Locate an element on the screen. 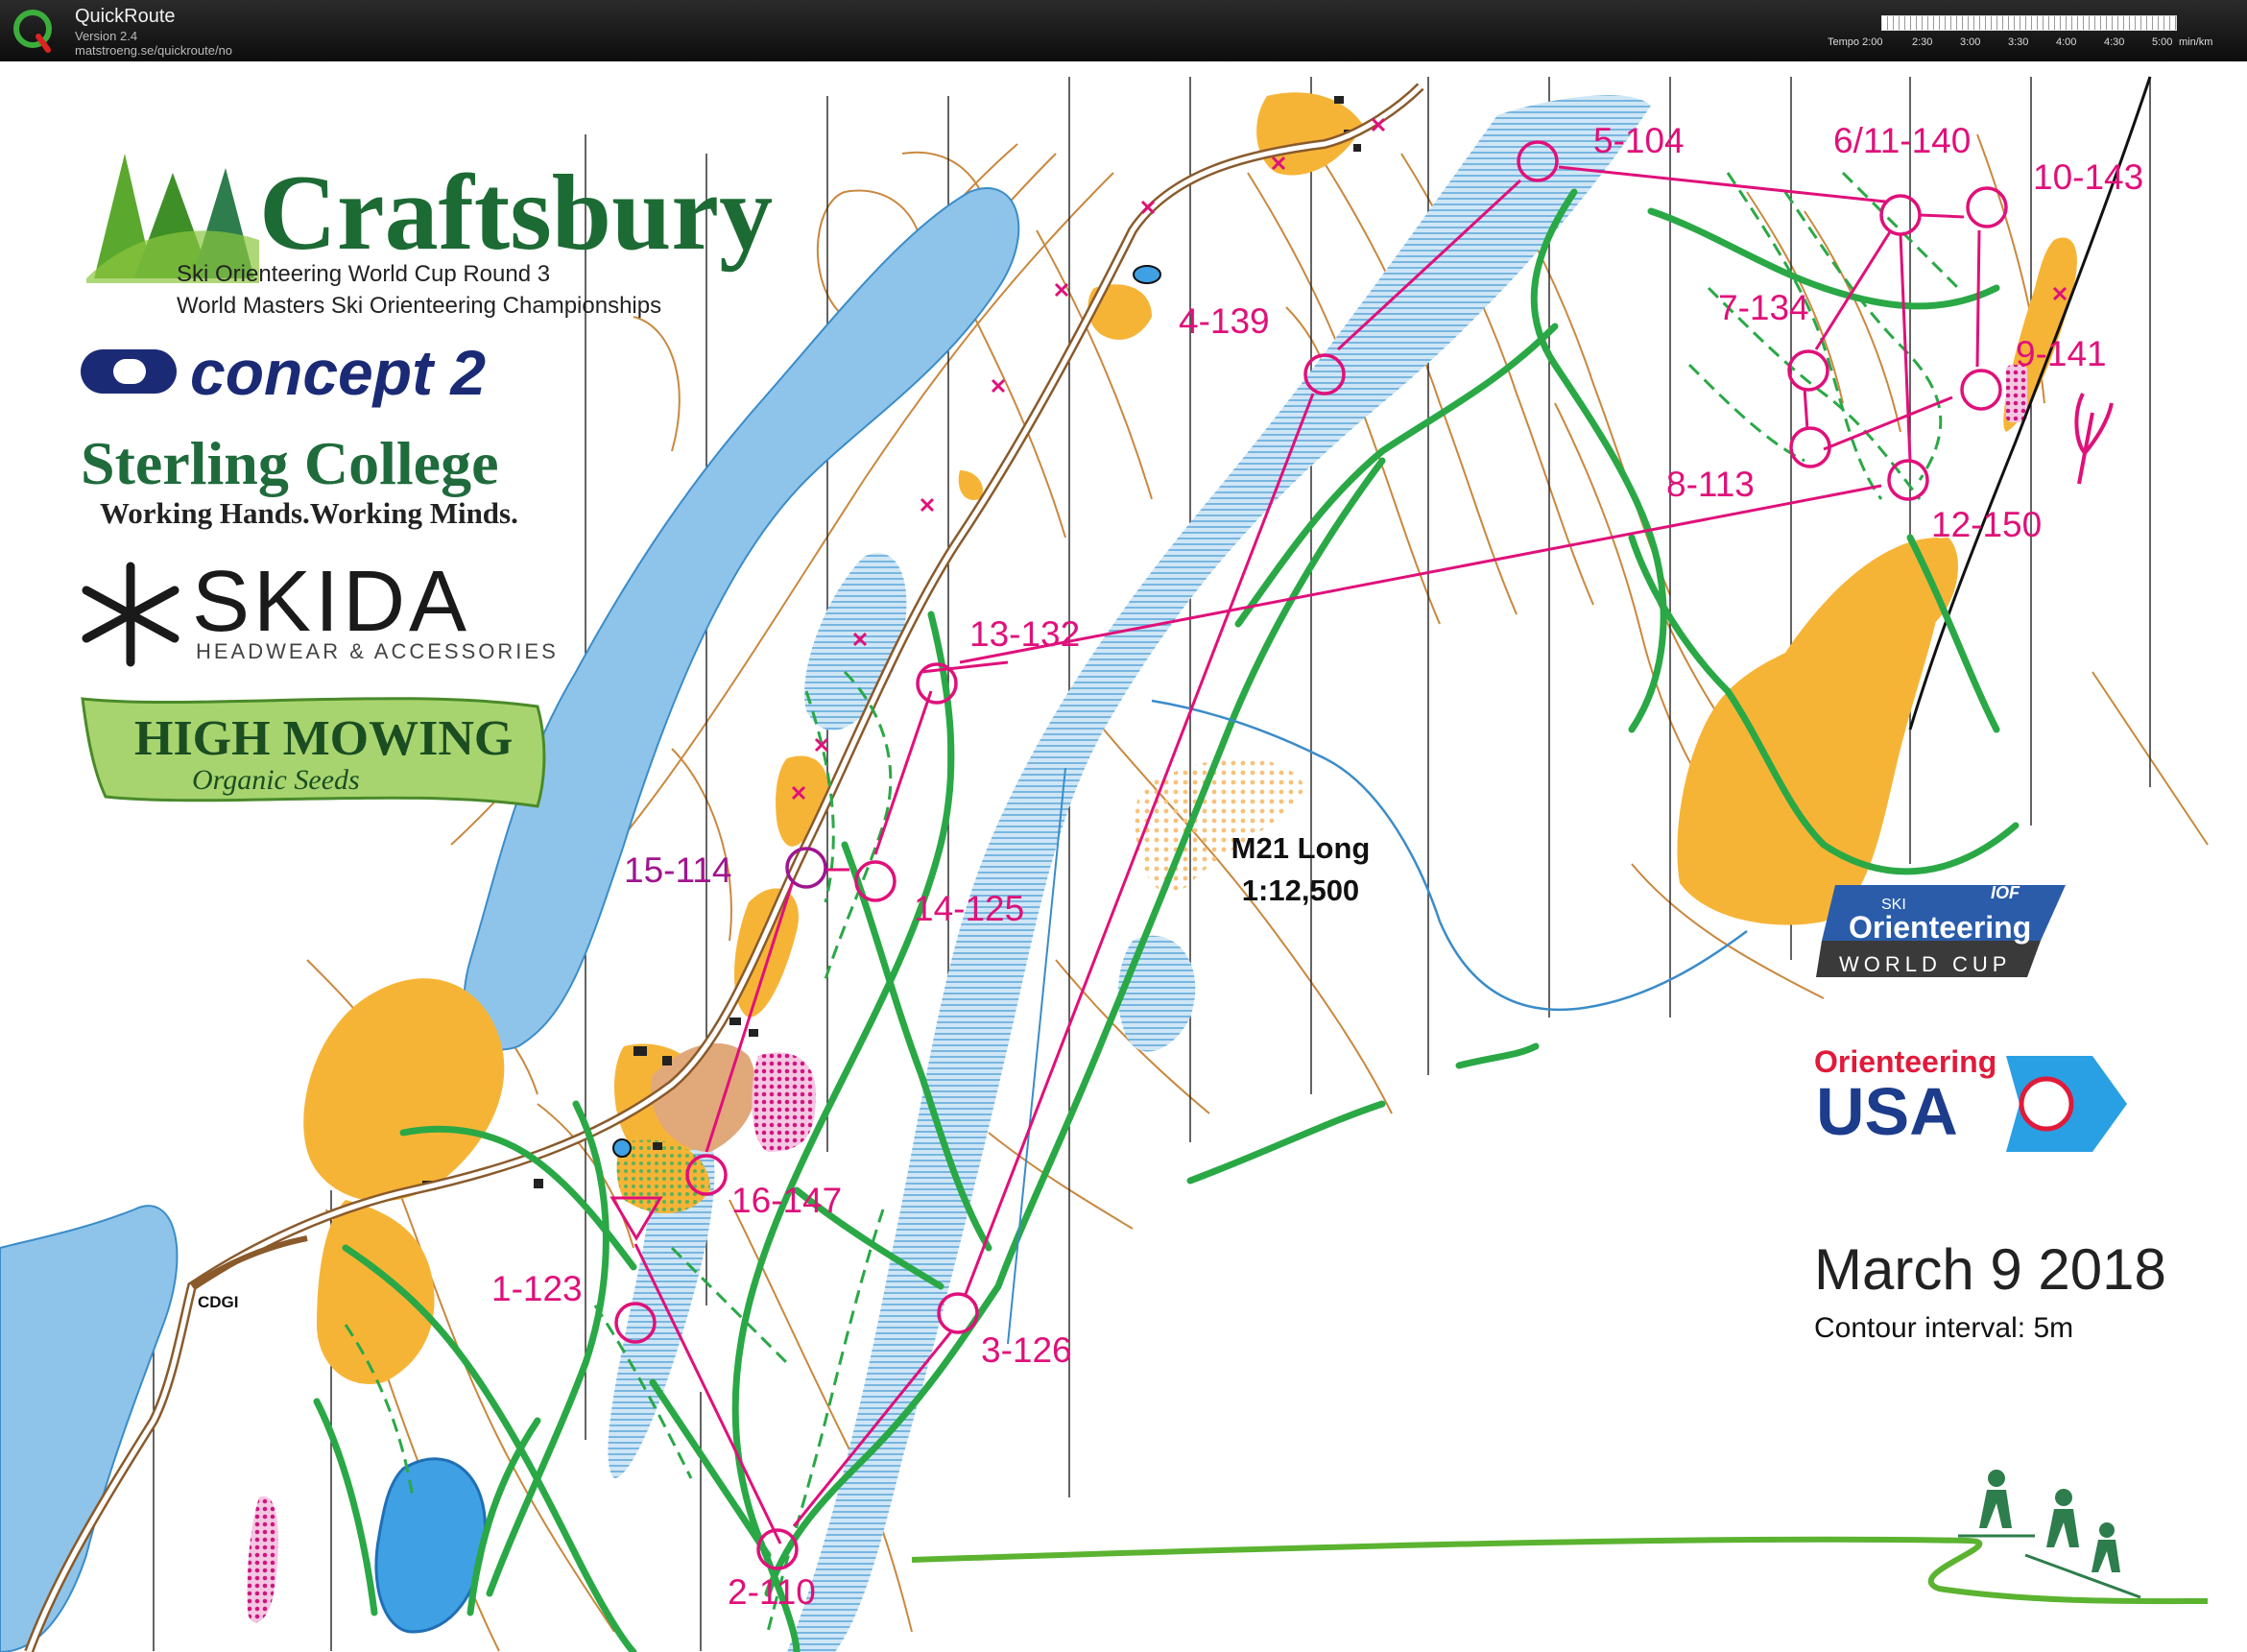 This screenshot has height=1652, width=2247. control-label-16: 16-147 is located at coordinates (787, 1200).